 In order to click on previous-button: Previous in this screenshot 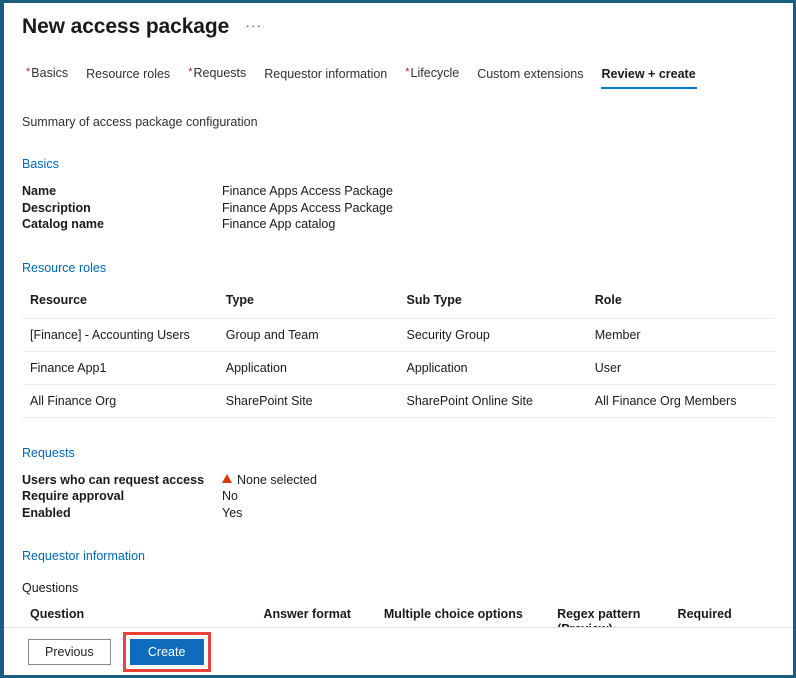, I will do `click(69, 651)`.